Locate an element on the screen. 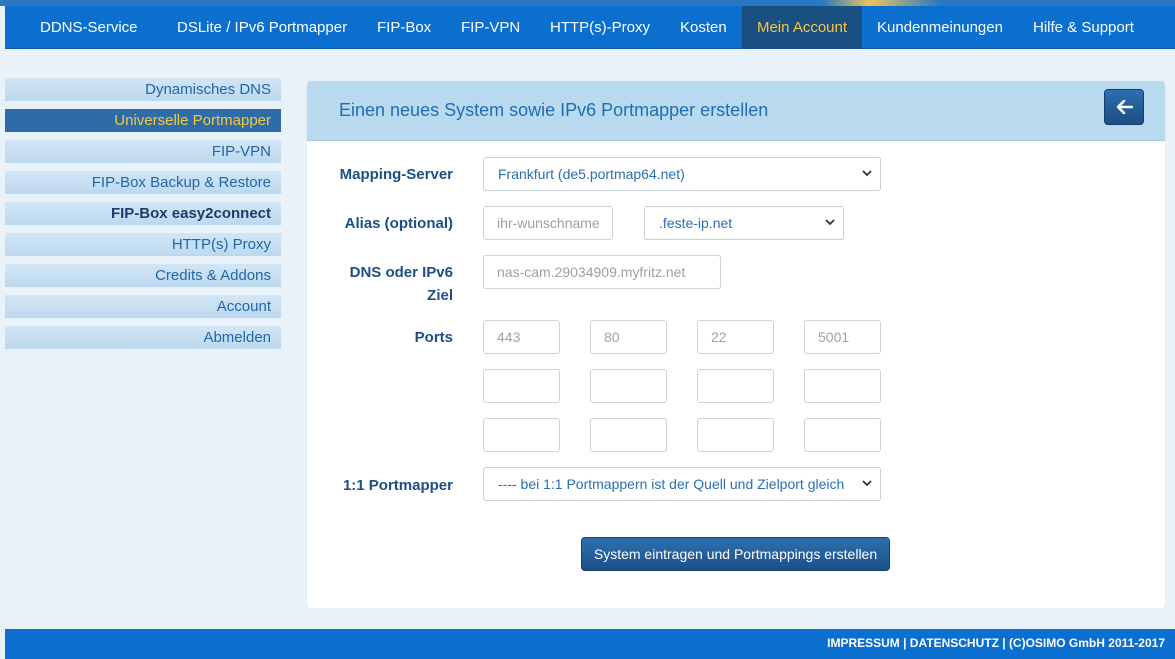 This screenshot has width=1175, height=659. alias-domain-value: .feste-ip.net is located at coordinates (696, 223).